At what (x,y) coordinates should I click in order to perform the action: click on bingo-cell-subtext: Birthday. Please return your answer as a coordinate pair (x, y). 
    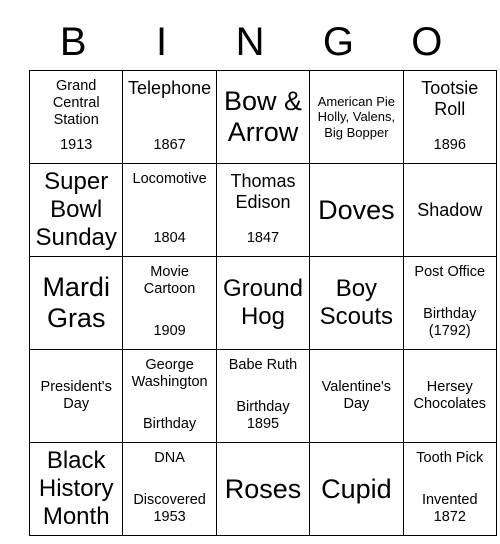
    Looking at the image, I should click on (169, 424).